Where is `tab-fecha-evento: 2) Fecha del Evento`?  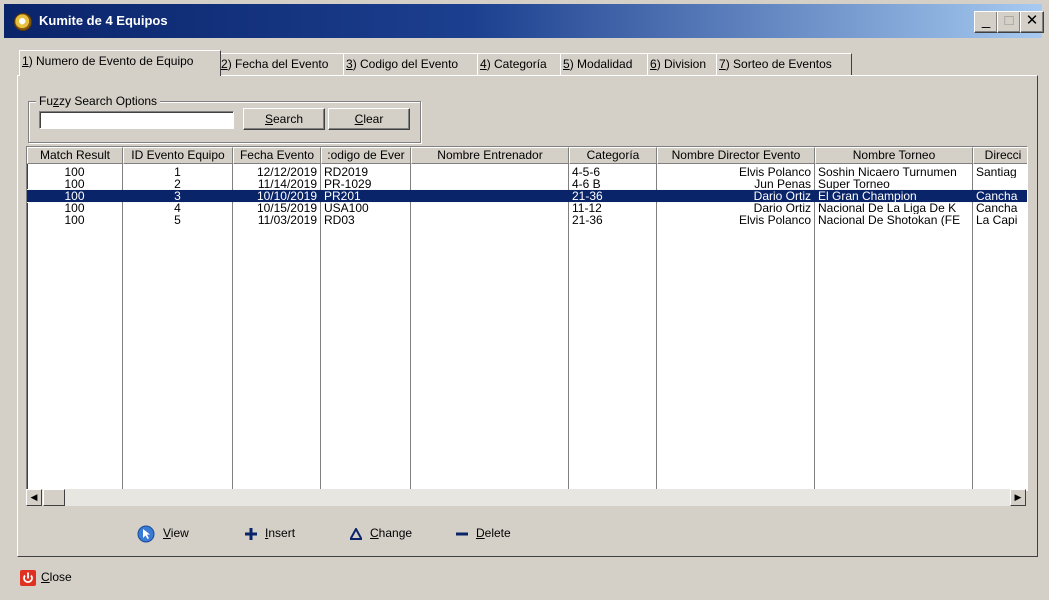 tab-fecha-evento: 2) Fecha del Evento is located at coordinates (282, 64).